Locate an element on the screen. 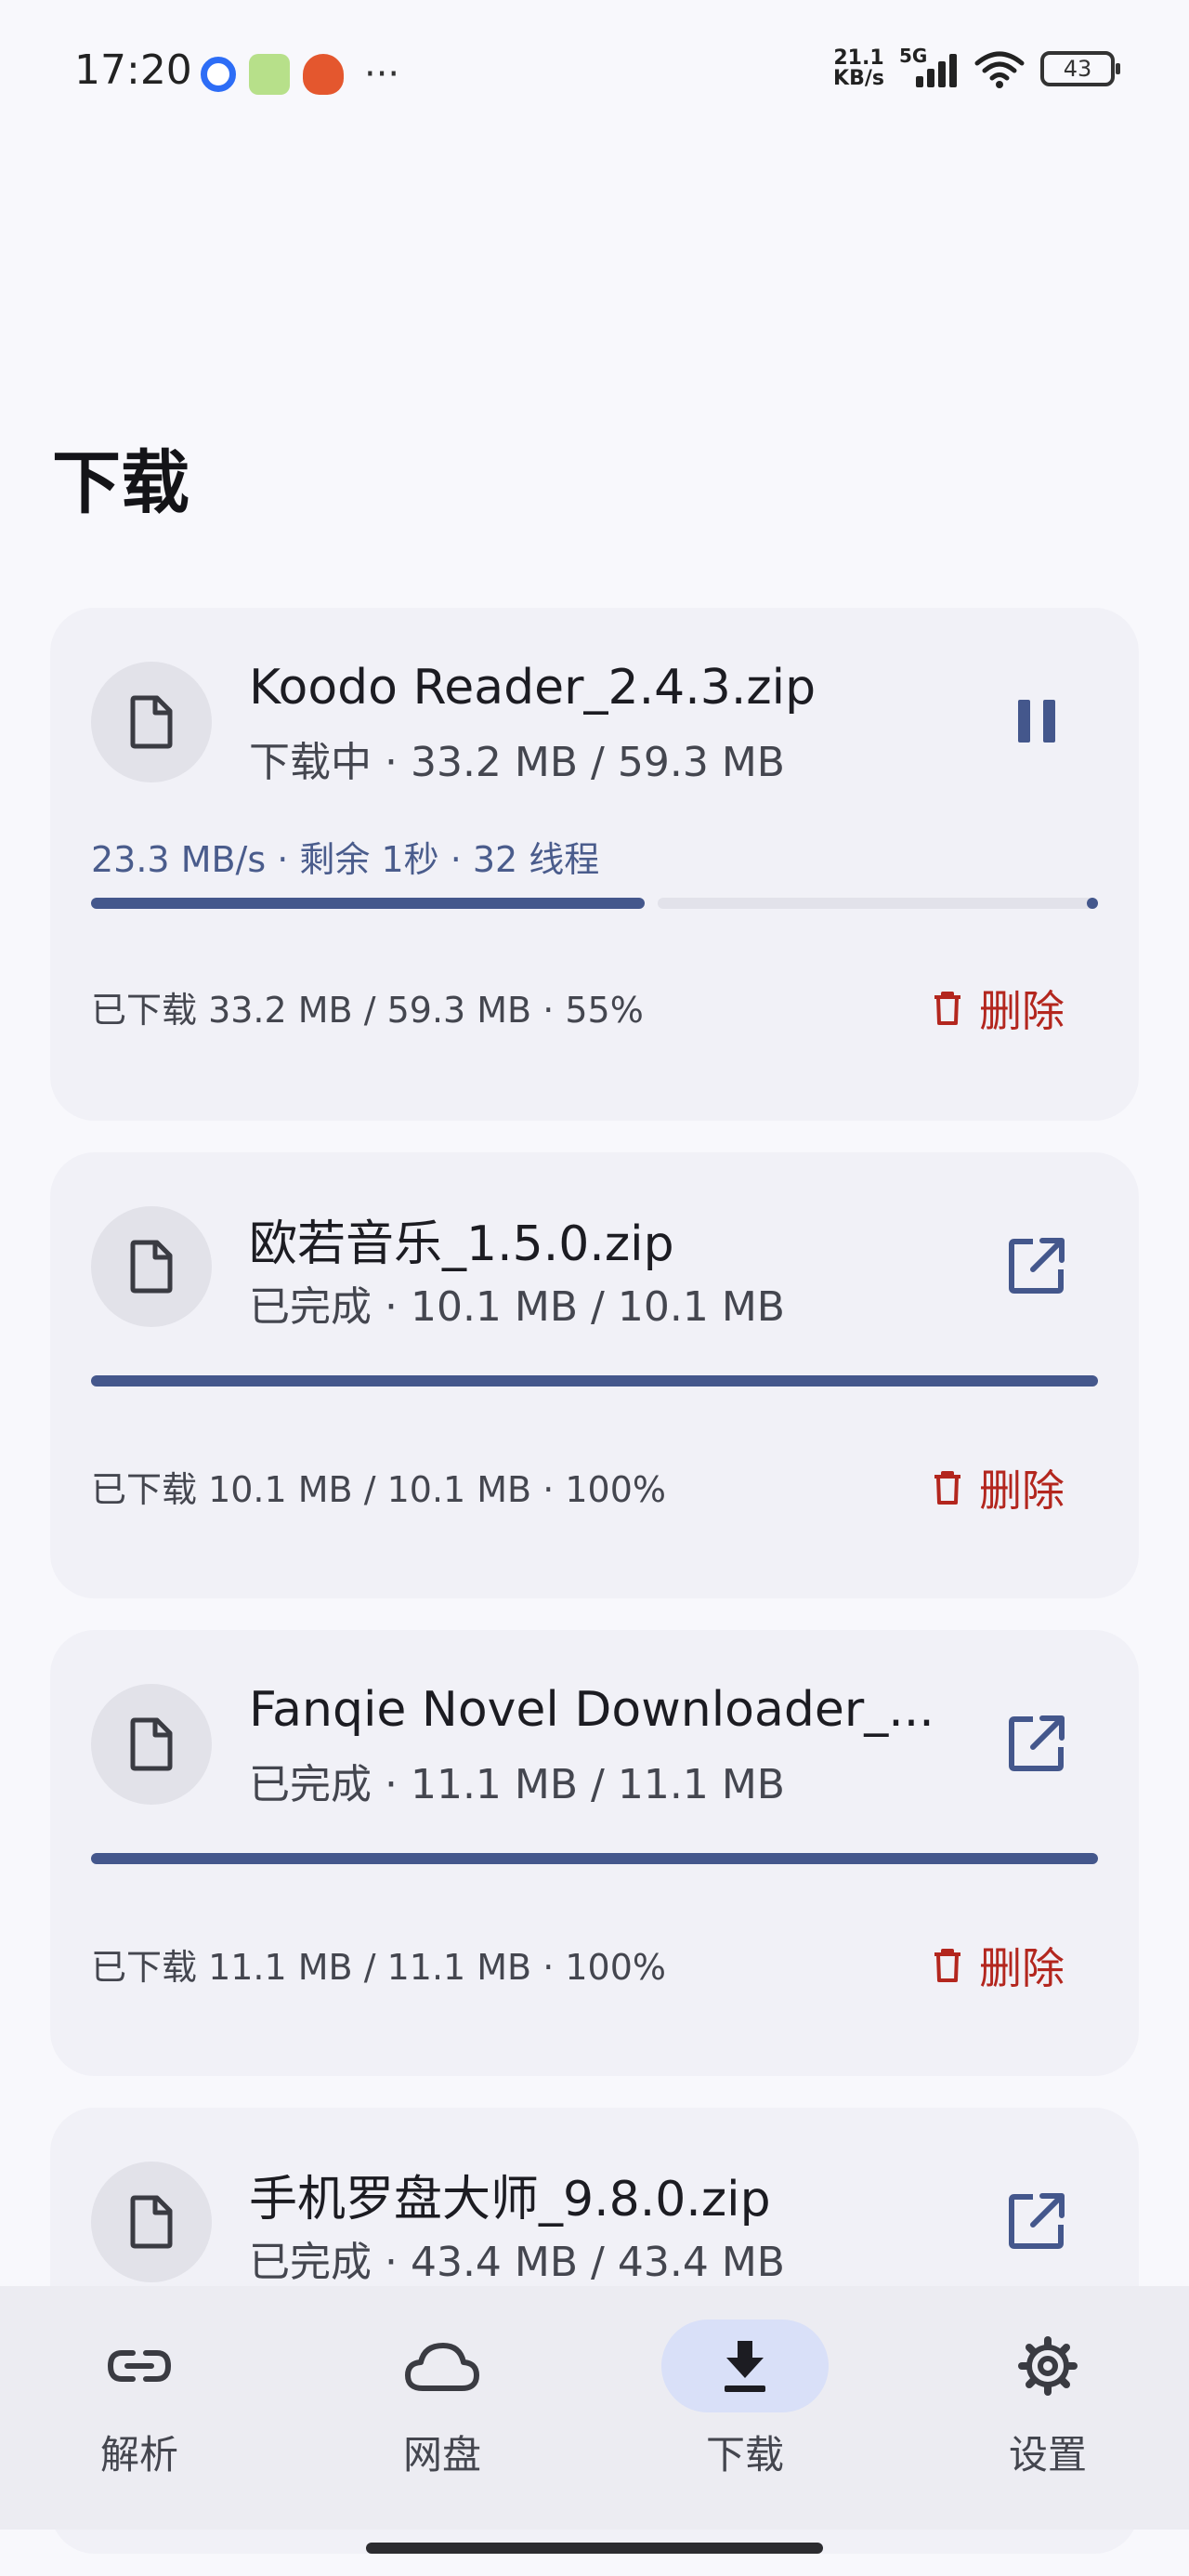 The width and height of the screenshot is (1189, 2576). notification-icons: ··· is located at coordinates (298, 74).